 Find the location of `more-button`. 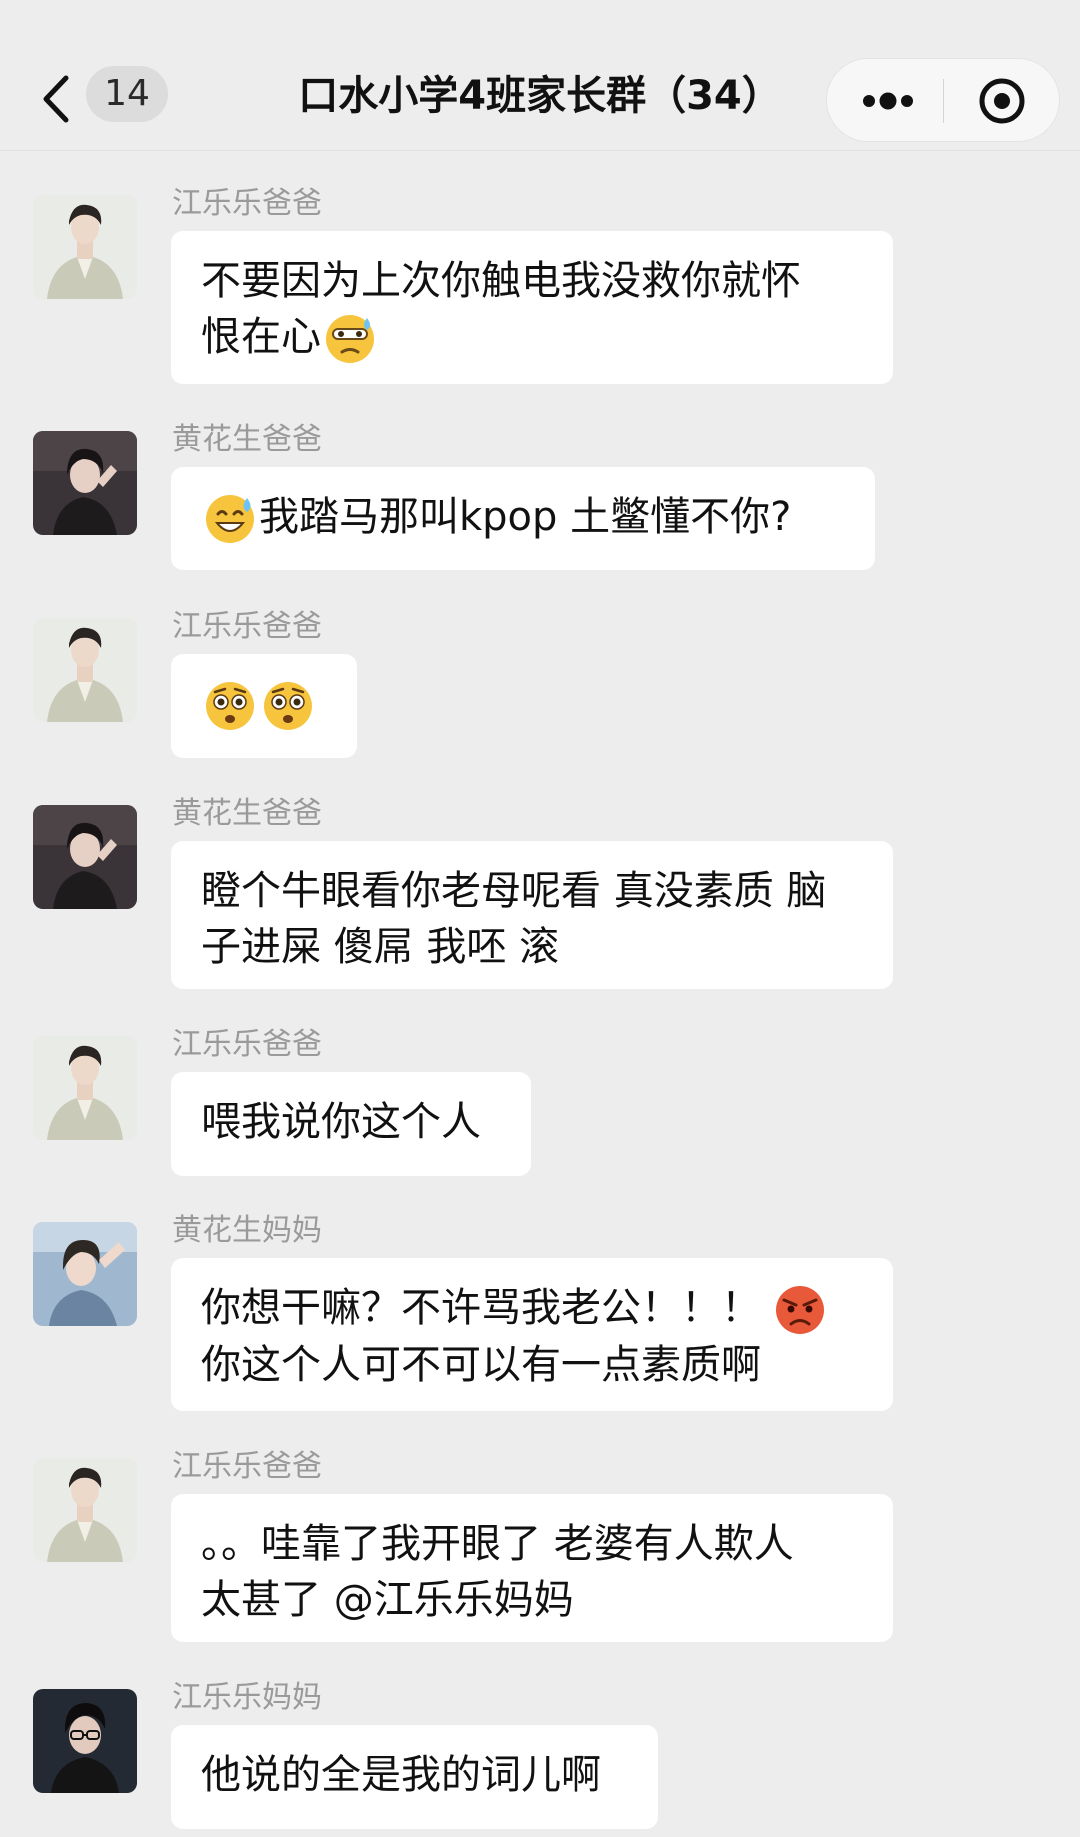

more-button is located at coordinates (888, 101).